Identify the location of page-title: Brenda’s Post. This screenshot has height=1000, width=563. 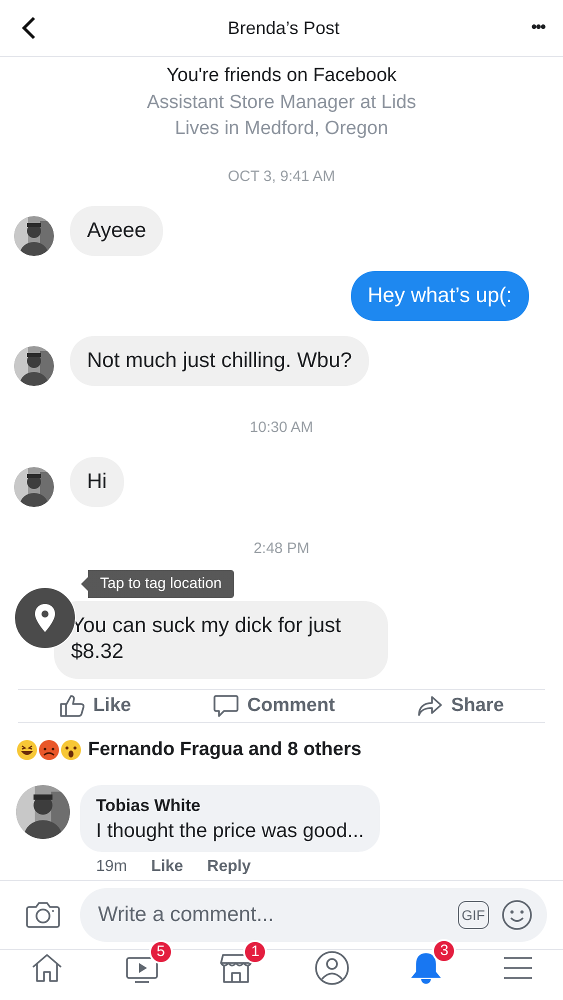
(284, 28).